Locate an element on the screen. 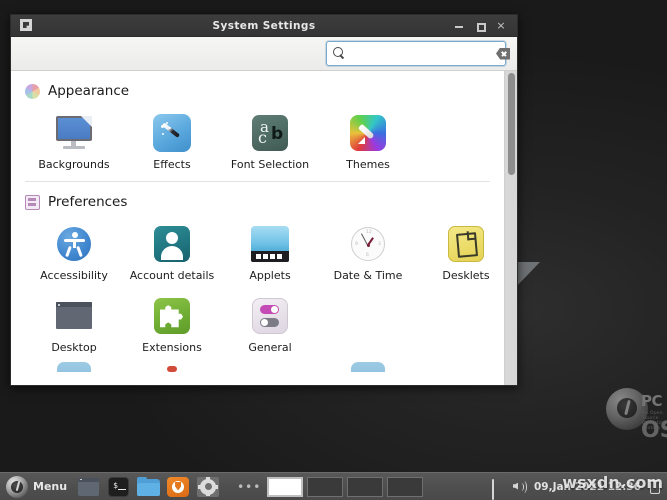  desktop-logo-sub: OS is located at coordinates (654, 430).